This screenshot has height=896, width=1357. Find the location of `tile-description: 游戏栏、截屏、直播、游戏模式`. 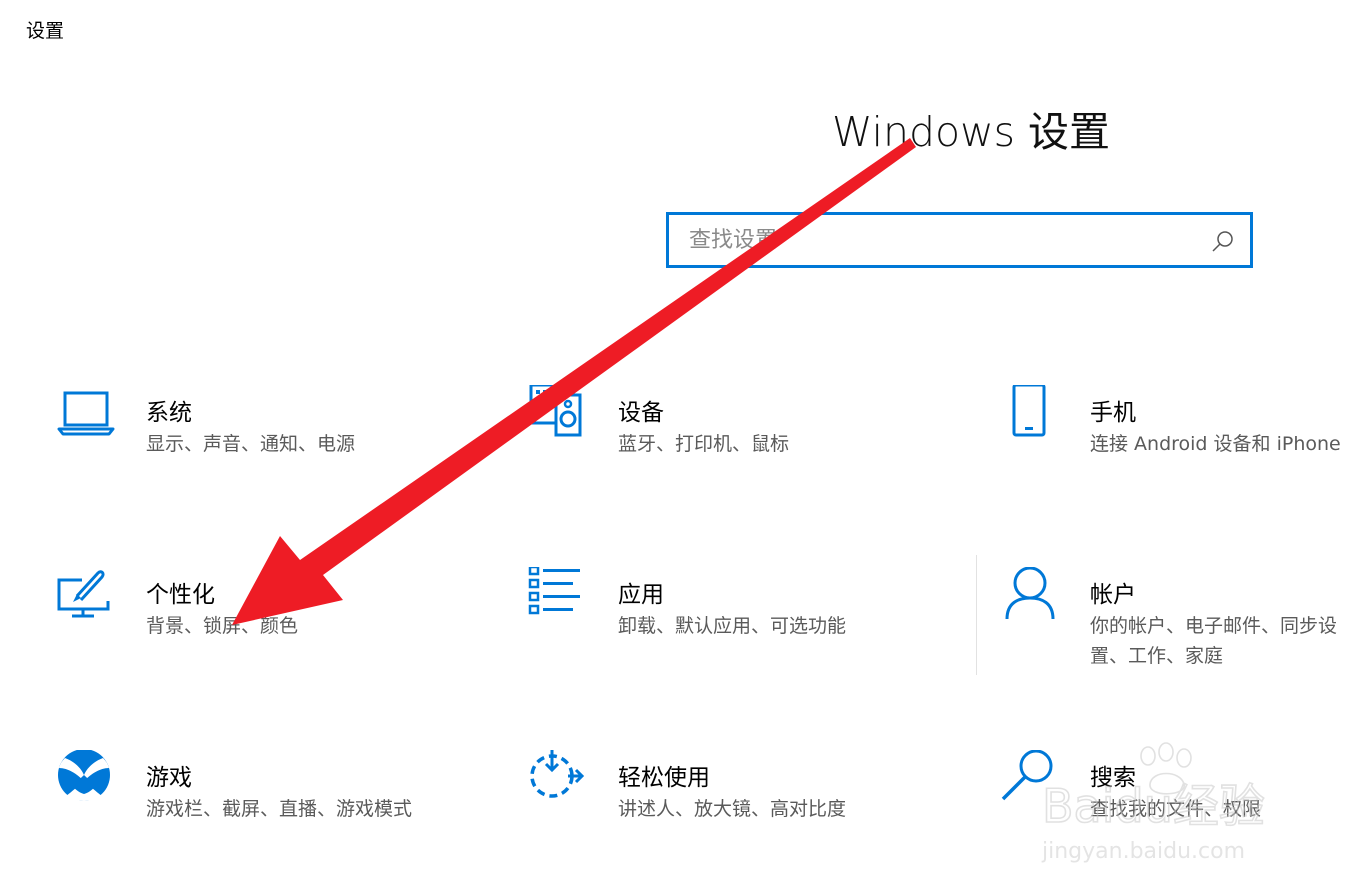

tile-description: 游戏栏、截屏、直播、游戏模式 is located at coordinates (279, 809).